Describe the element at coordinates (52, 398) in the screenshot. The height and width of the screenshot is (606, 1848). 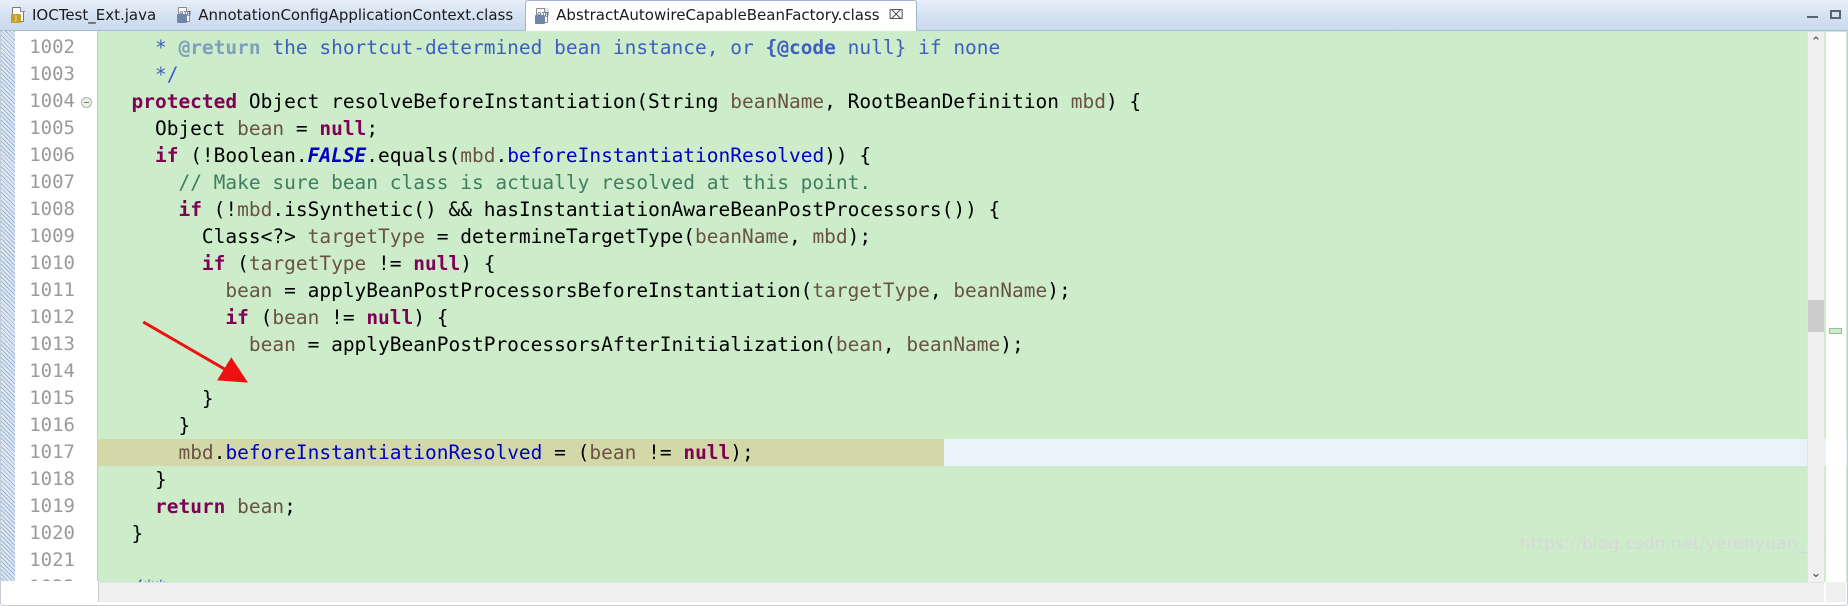
I see `line-number: 1015` at that location.